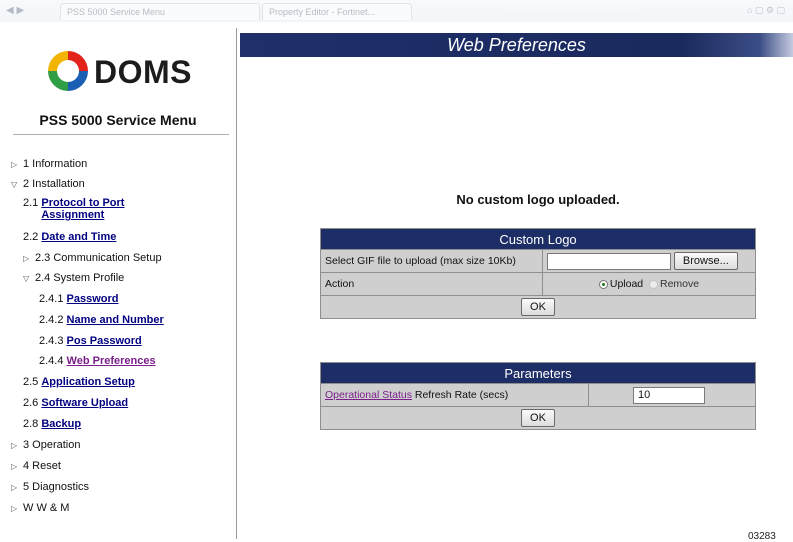  I want to click on nav-link-name-number: Name and Number, so click(115, 320).